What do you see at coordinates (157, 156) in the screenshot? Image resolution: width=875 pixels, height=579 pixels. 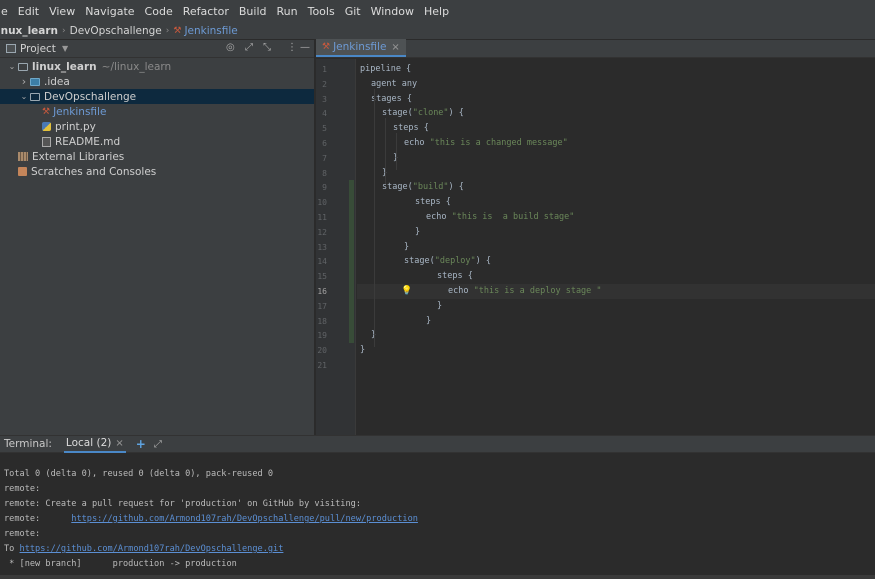 I see `tree-item: External Libraries` at bounding box center [157, 156].